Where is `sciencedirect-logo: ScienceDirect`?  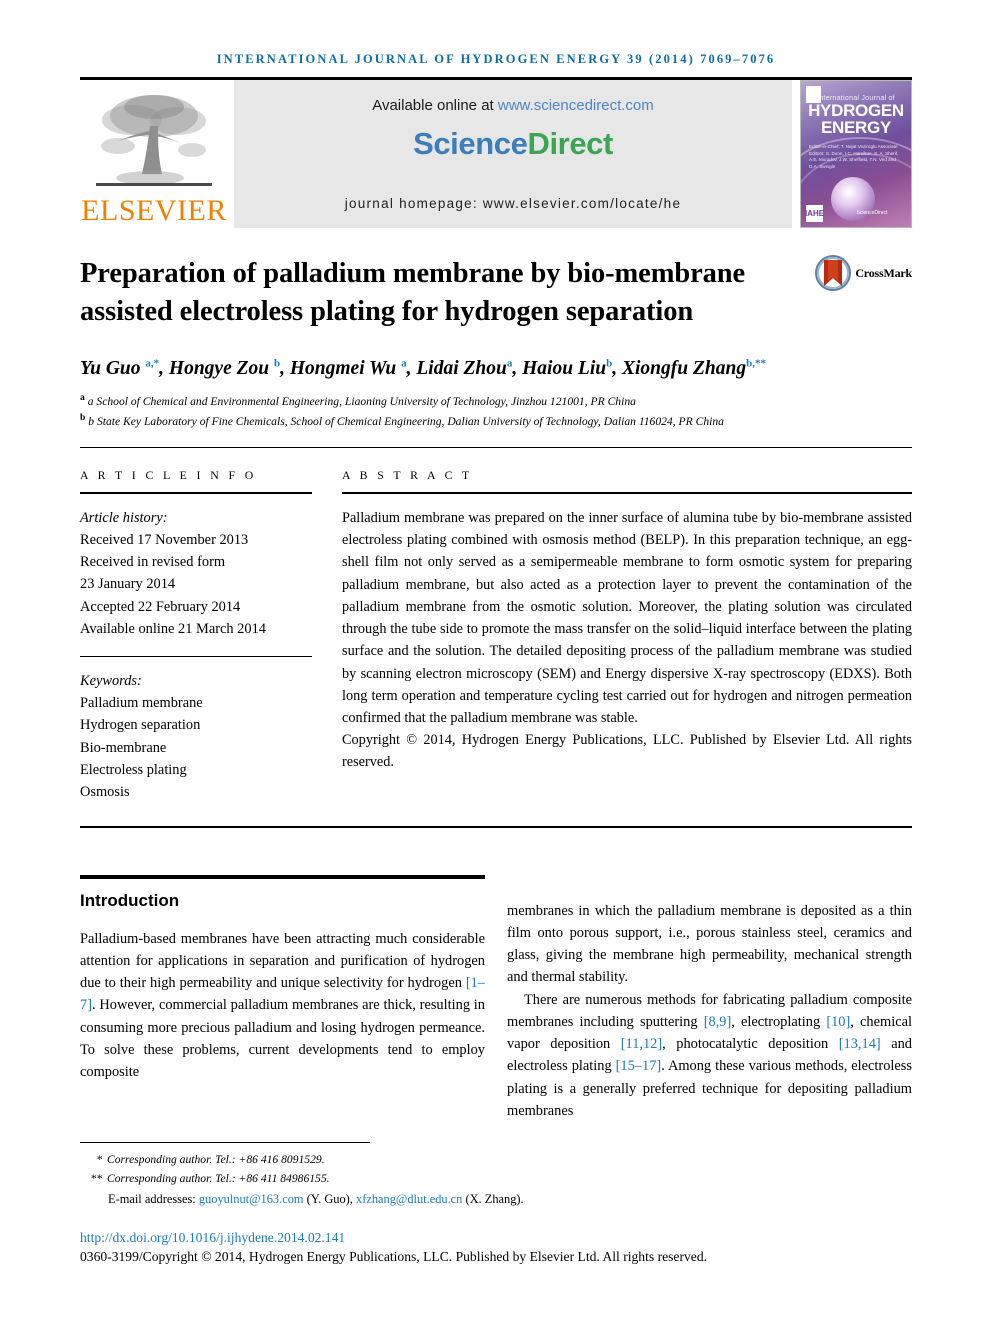 sciencedirect-logo: ScienceDirect is located at coordinates (513, 144).